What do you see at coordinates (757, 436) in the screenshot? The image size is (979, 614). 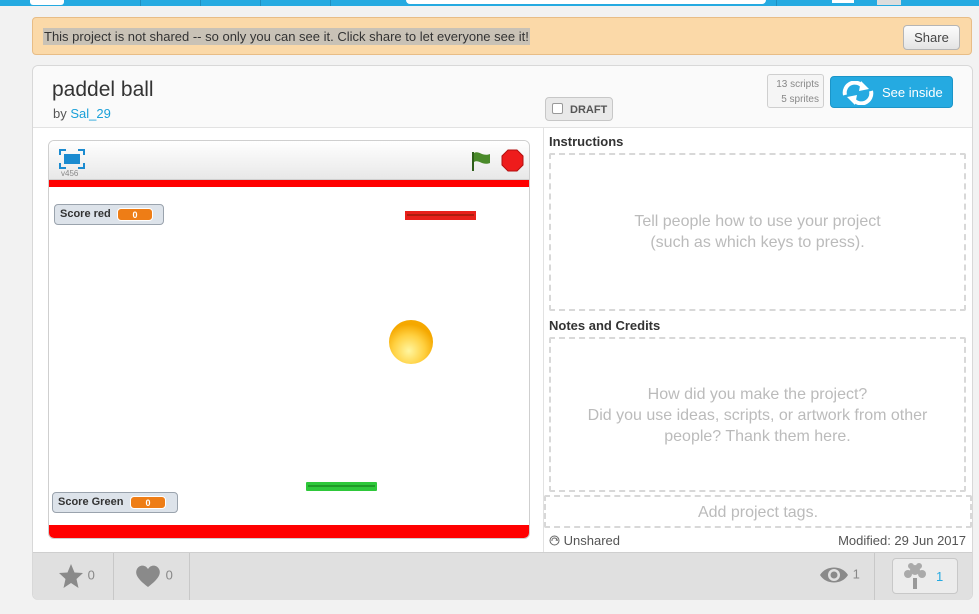 I see `notes-placeholder-3: people? Thank them here.` at bounding box center [757, 436].